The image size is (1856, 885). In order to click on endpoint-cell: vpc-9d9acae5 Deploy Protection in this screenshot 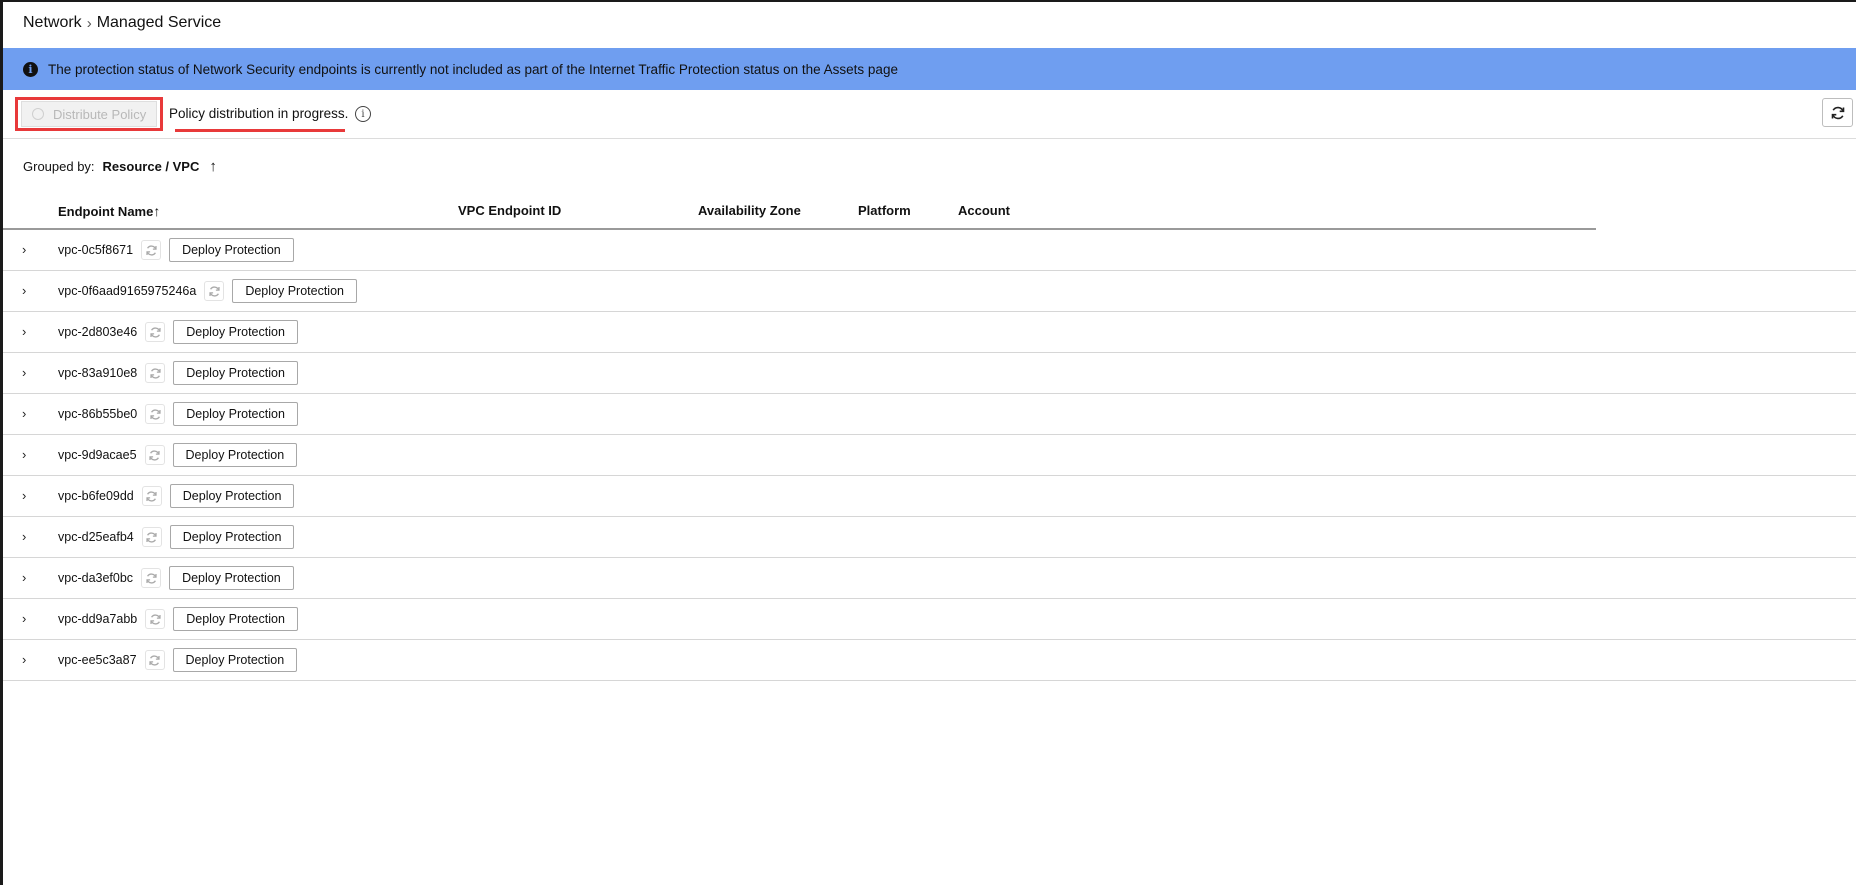, I will do `click(178, 455)`.